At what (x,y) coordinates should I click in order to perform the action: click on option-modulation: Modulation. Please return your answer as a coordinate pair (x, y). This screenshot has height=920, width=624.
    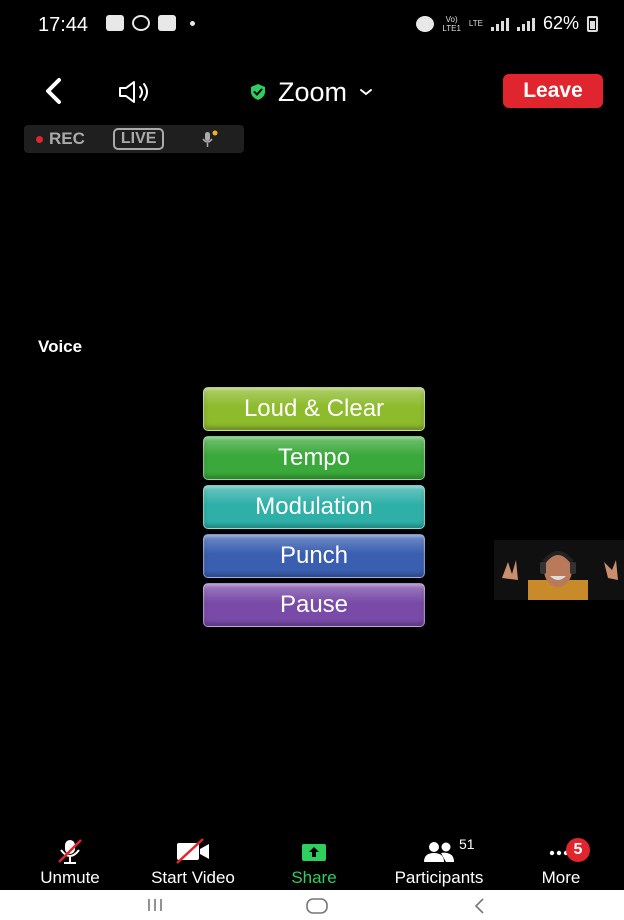
    Looking at the image, I should click on (314, 507).